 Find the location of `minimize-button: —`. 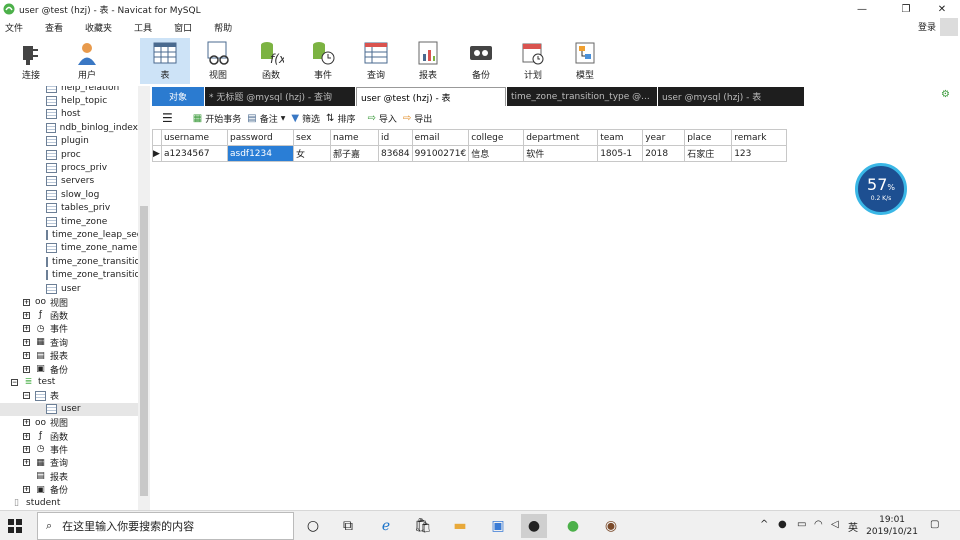

minimize-button: — is located at coordinates (862, 9).